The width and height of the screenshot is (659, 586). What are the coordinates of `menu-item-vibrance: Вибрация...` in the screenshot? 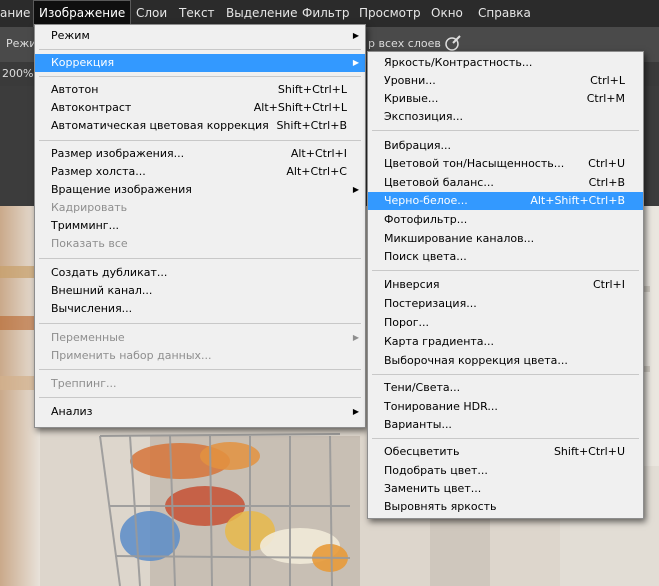 It's located at (505, 146).